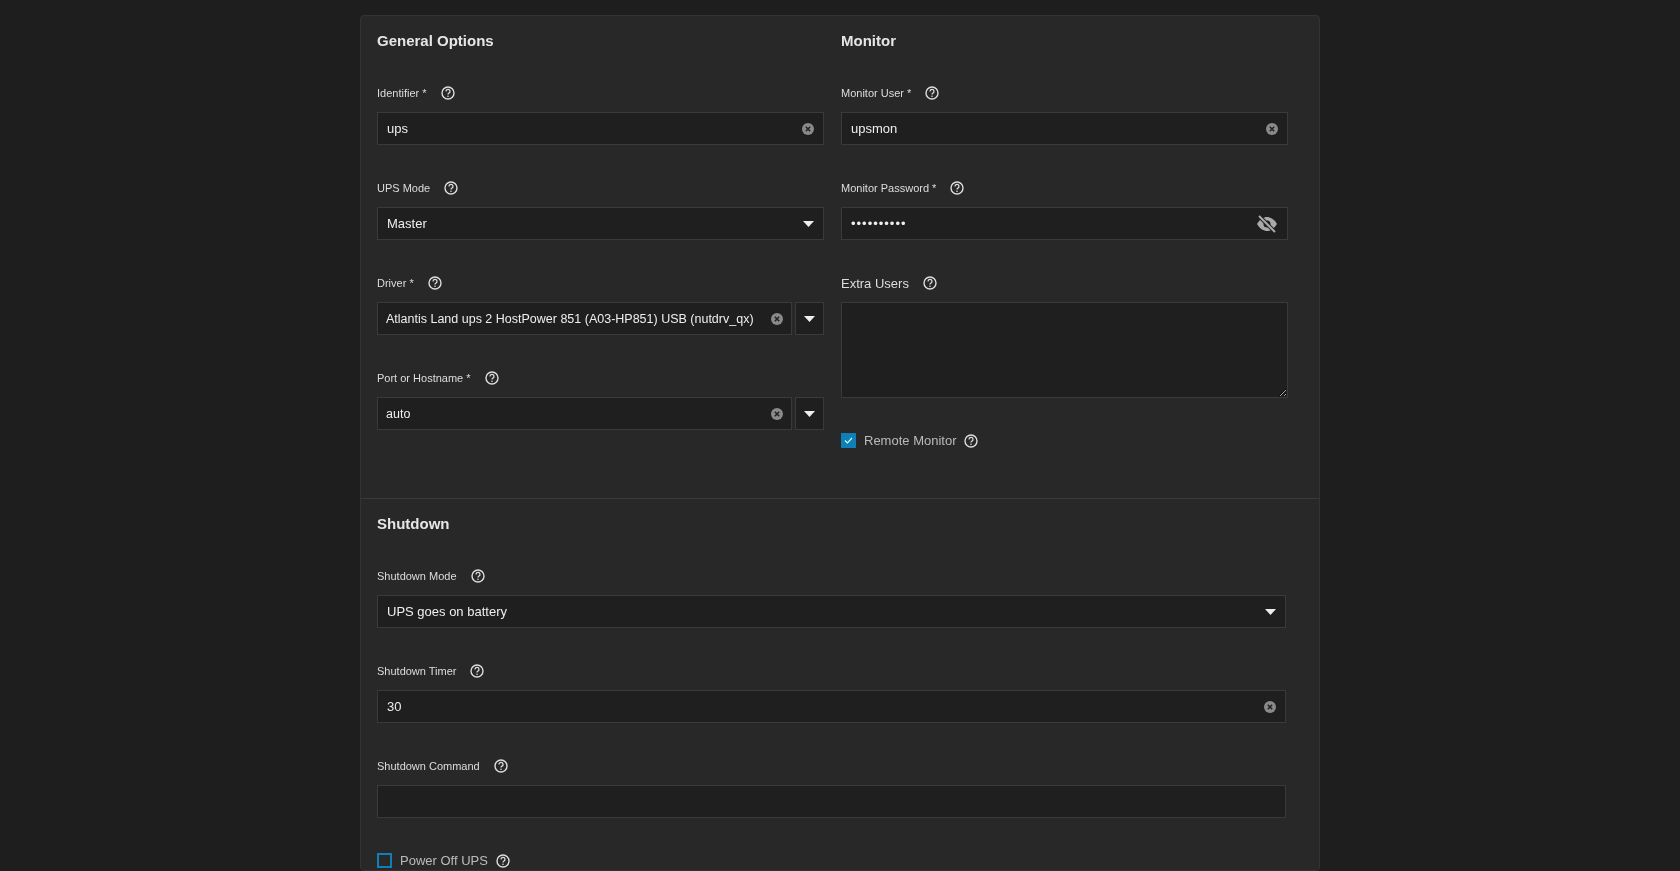  Describe the element at coordinates (395, 283) in the screenshot. I see `field-label: Driver *` at that location.